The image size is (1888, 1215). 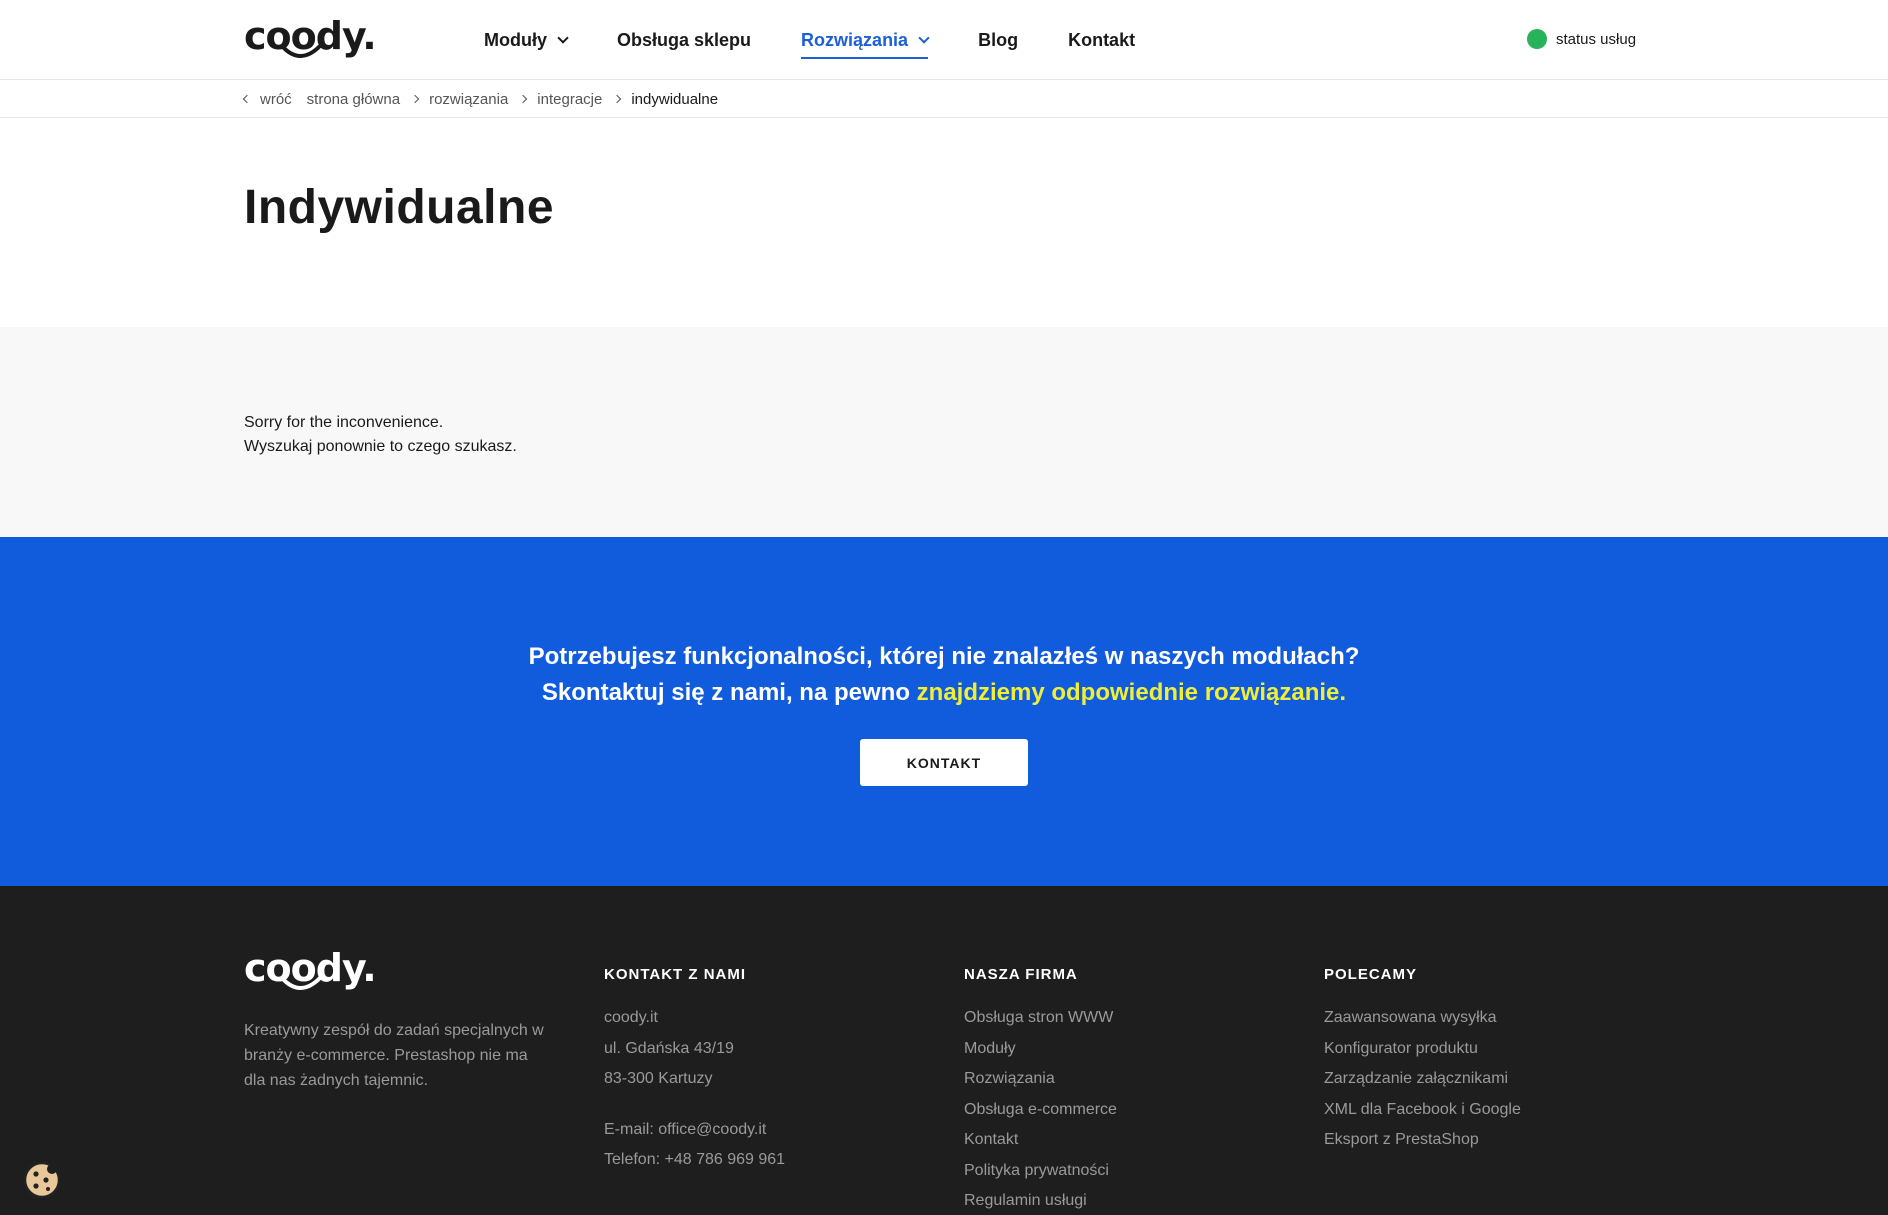 I want to click on service-status-link: status usług, so click(x=1581, y=39).